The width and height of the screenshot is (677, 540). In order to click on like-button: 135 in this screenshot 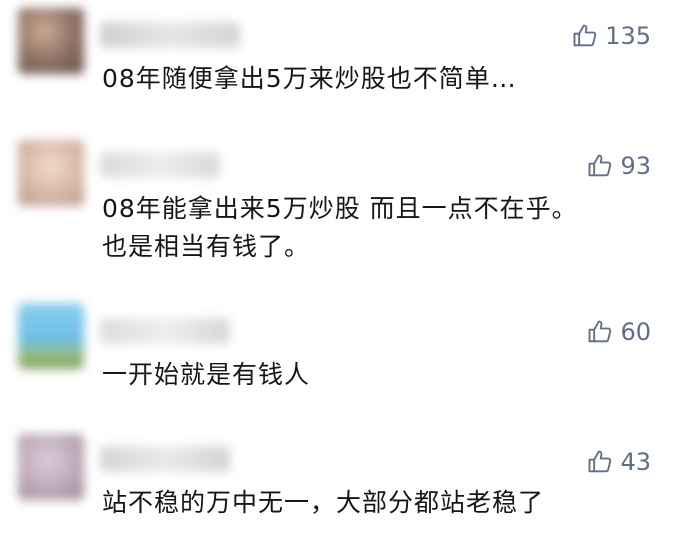, I will do `click(611, 36)`.